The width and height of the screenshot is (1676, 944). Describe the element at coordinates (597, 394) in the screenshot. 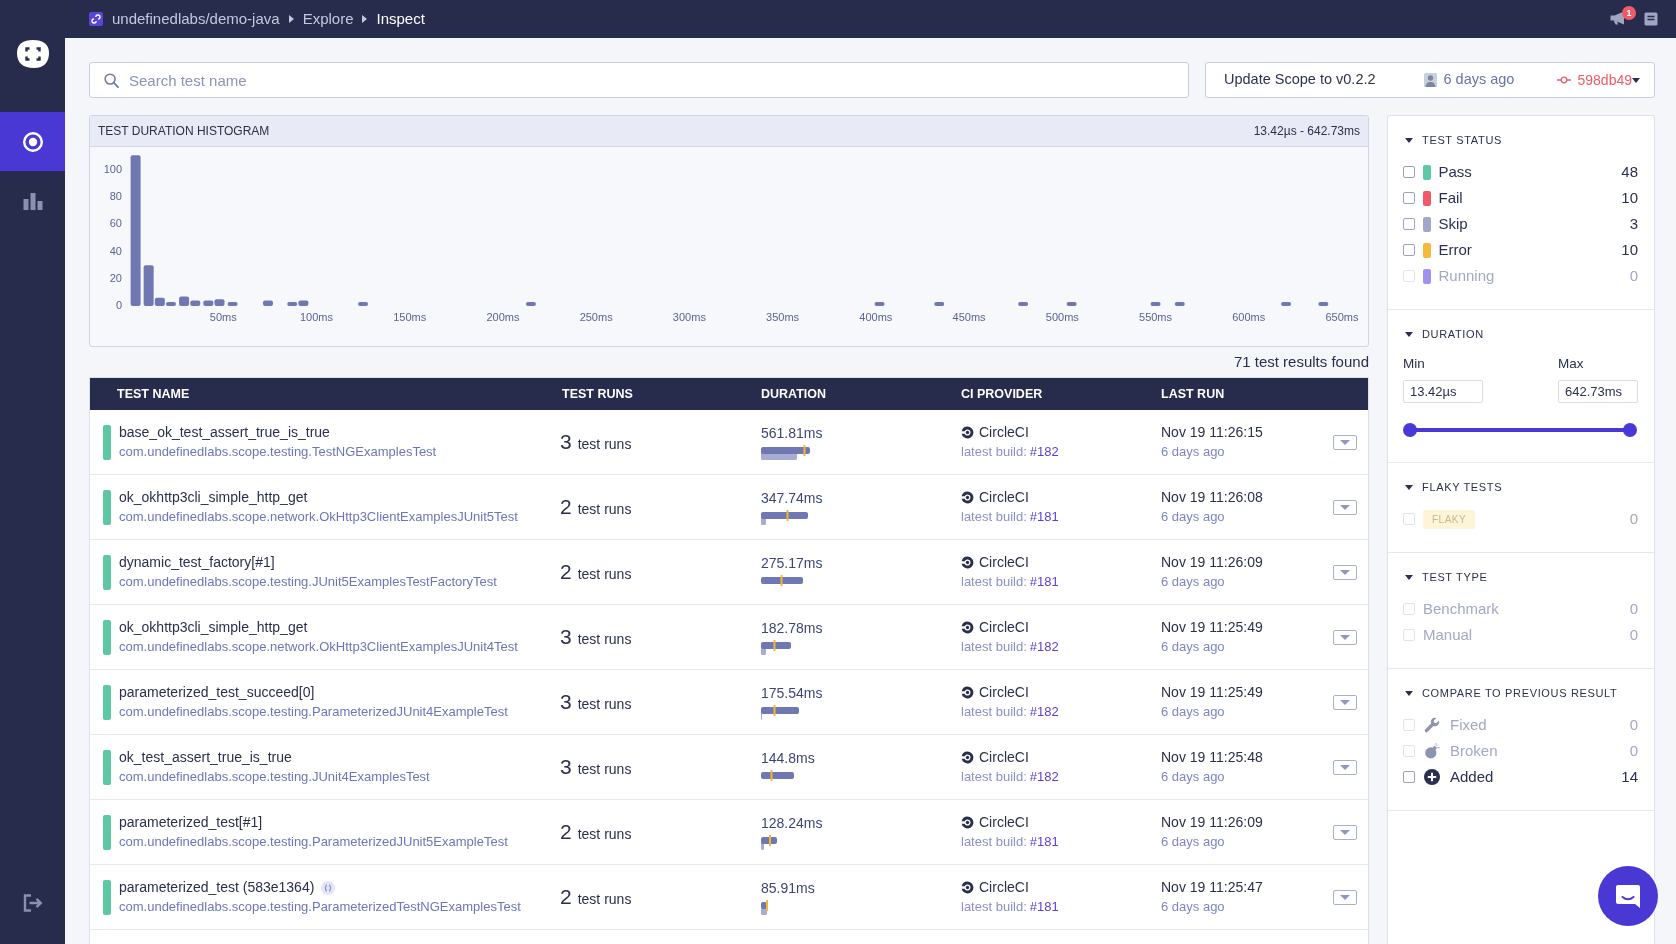

I see `column-header: TEST RUNS` at that location.